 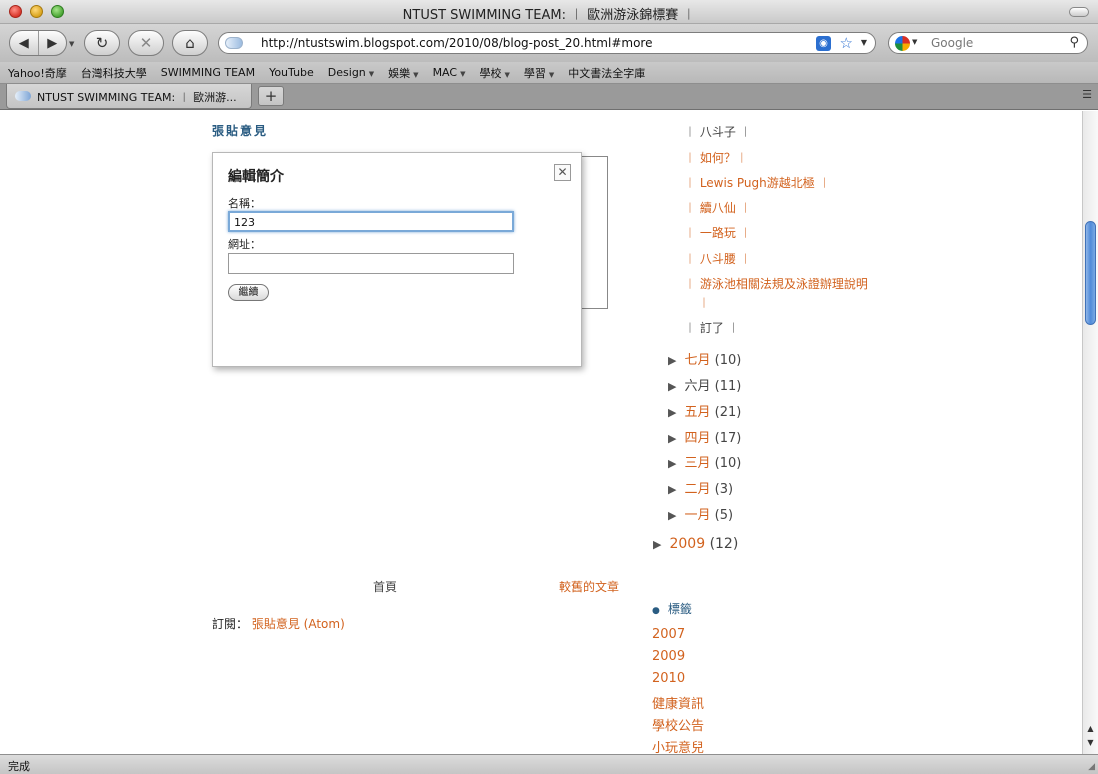 I want to click on name-label: 名稱：, so click(x=244, y=203).